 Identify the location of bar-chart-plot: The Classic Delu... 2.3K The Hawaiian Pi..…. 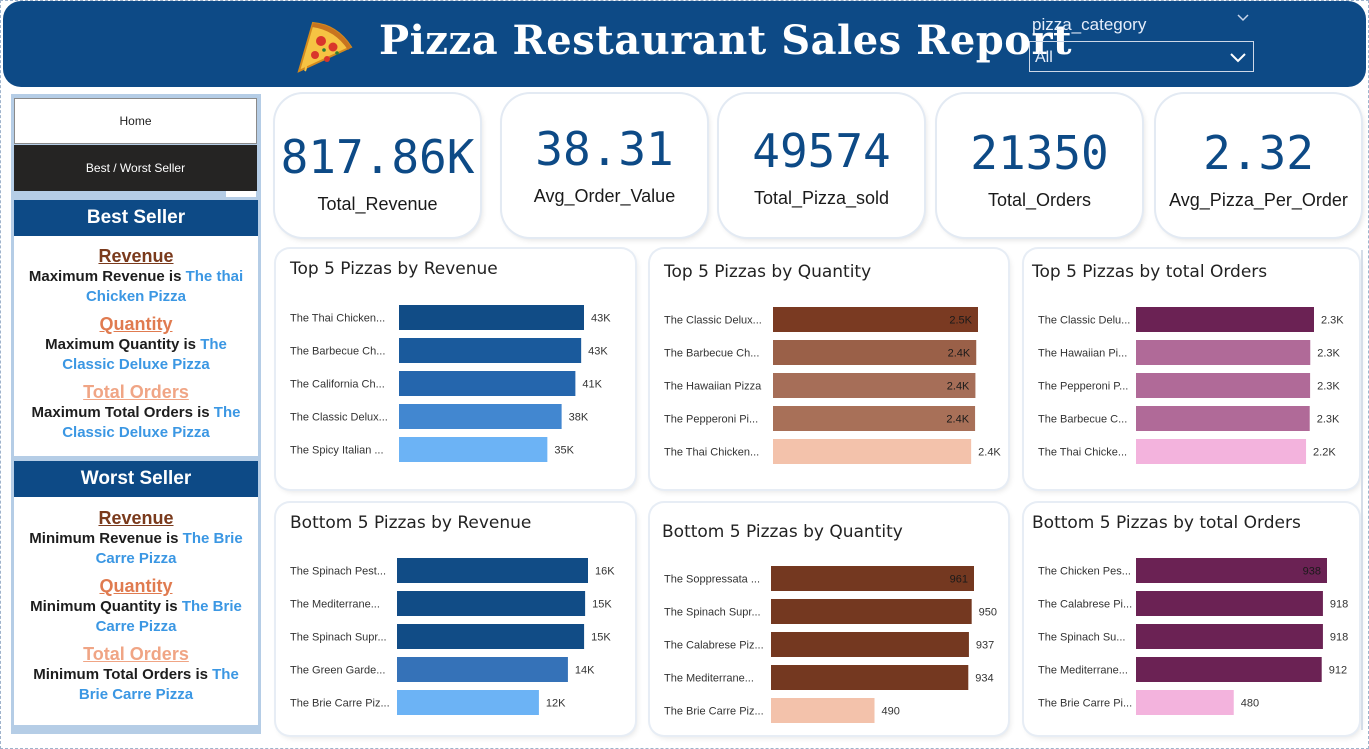
(1191, 385).